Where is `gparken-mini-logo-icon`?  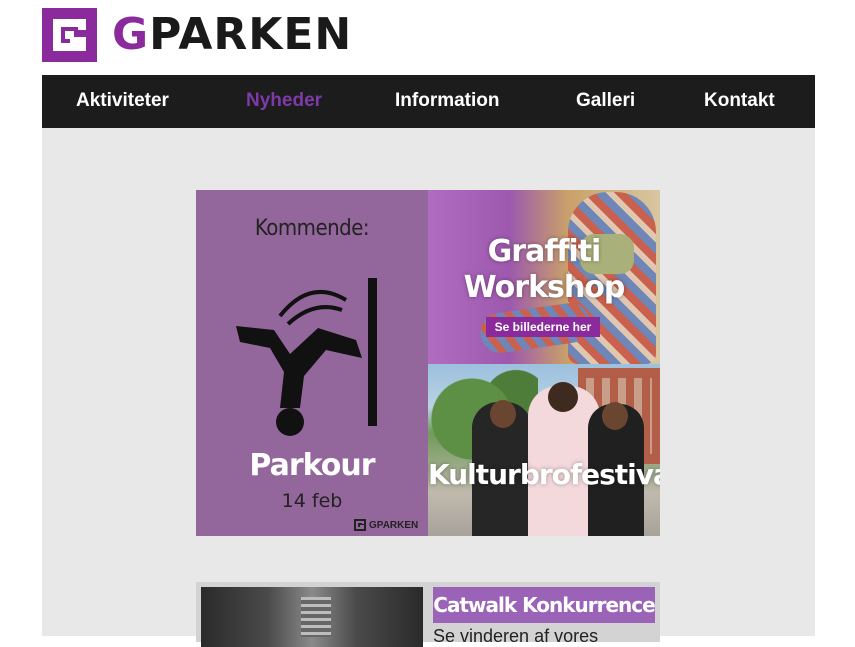 gparken-mini-logo-icon is located at coordinates (360, 525).